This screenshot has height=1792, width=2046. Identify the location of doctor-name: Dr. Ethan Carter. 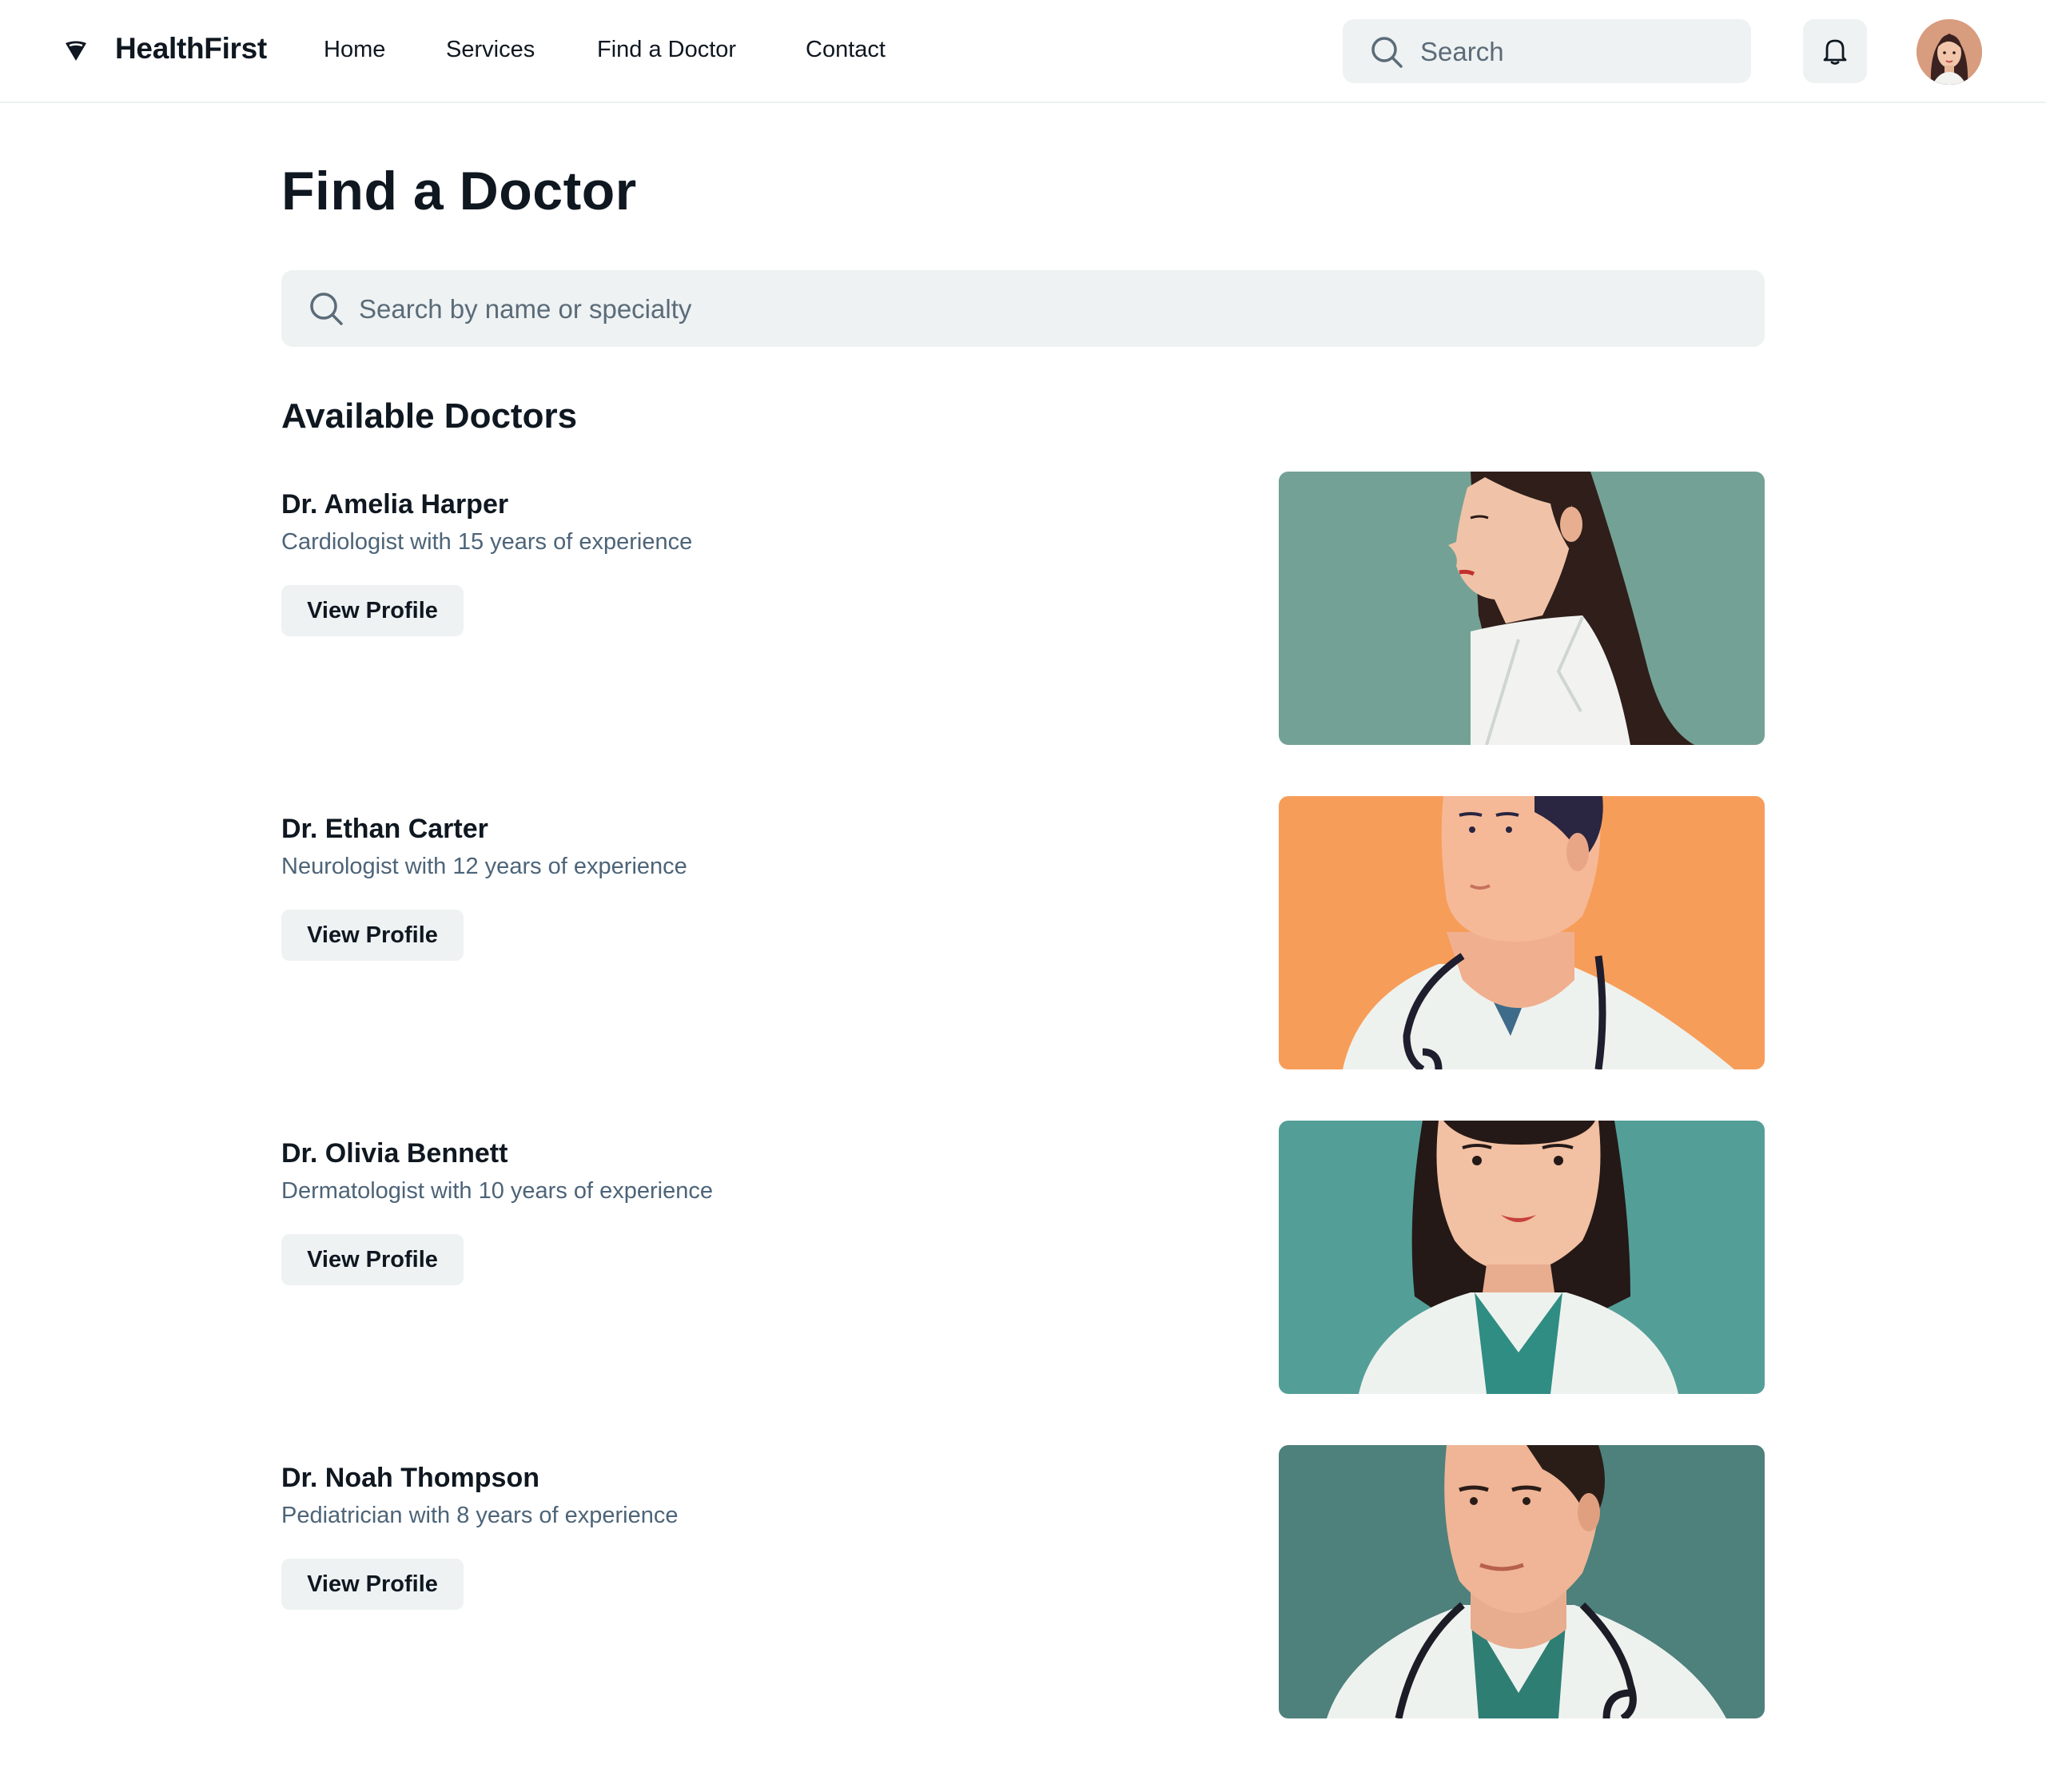
(384, 829).